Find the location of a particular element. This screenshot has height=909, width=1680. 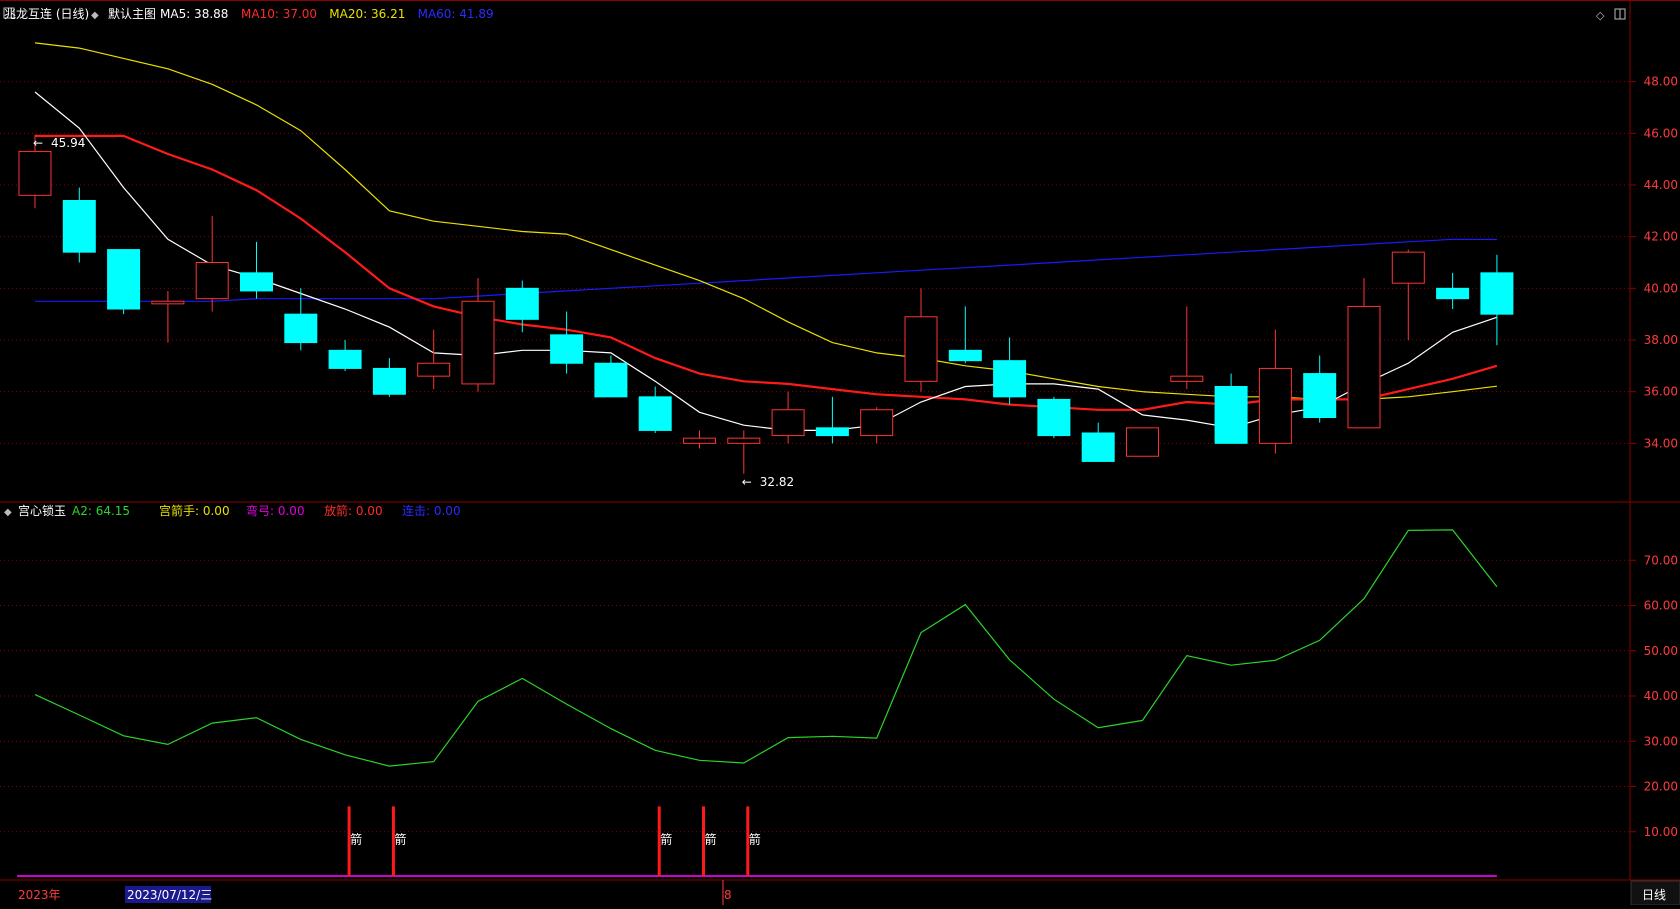

price-annotation: 32.82 is located at coordinates (777, 482).